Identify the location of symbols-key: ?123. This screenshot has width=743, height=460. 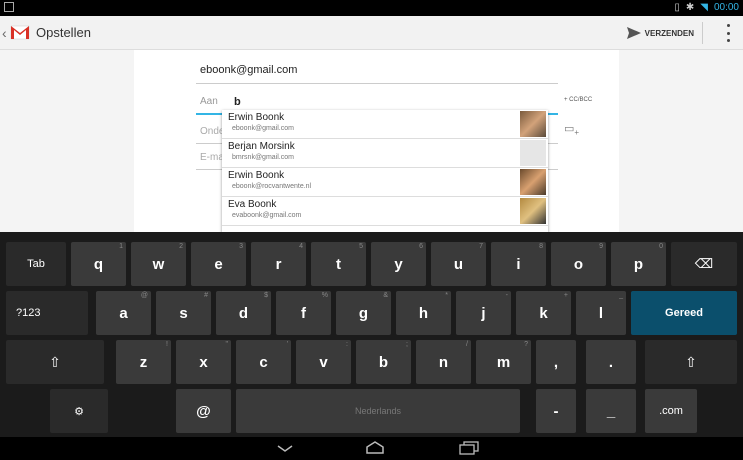
(47, 313).